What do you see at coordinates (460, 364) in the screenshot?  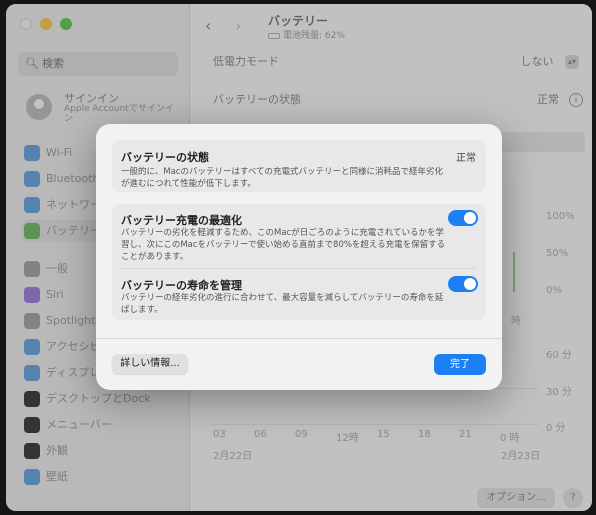 I see `done-button: 完了` at bounding box center [460, 364].